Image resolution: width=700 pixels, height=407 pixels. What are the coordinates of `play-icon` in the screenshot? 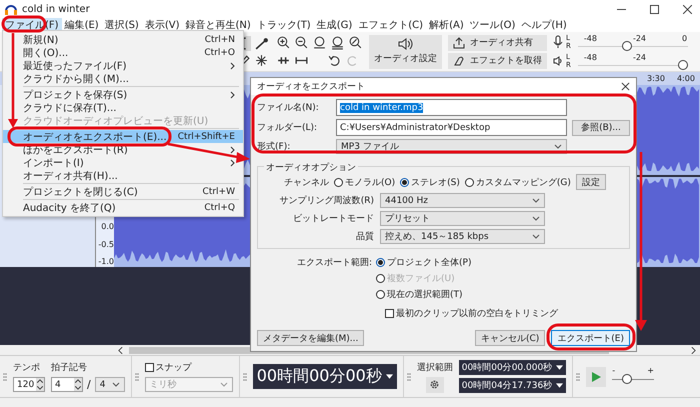 It's located at (596, 377).